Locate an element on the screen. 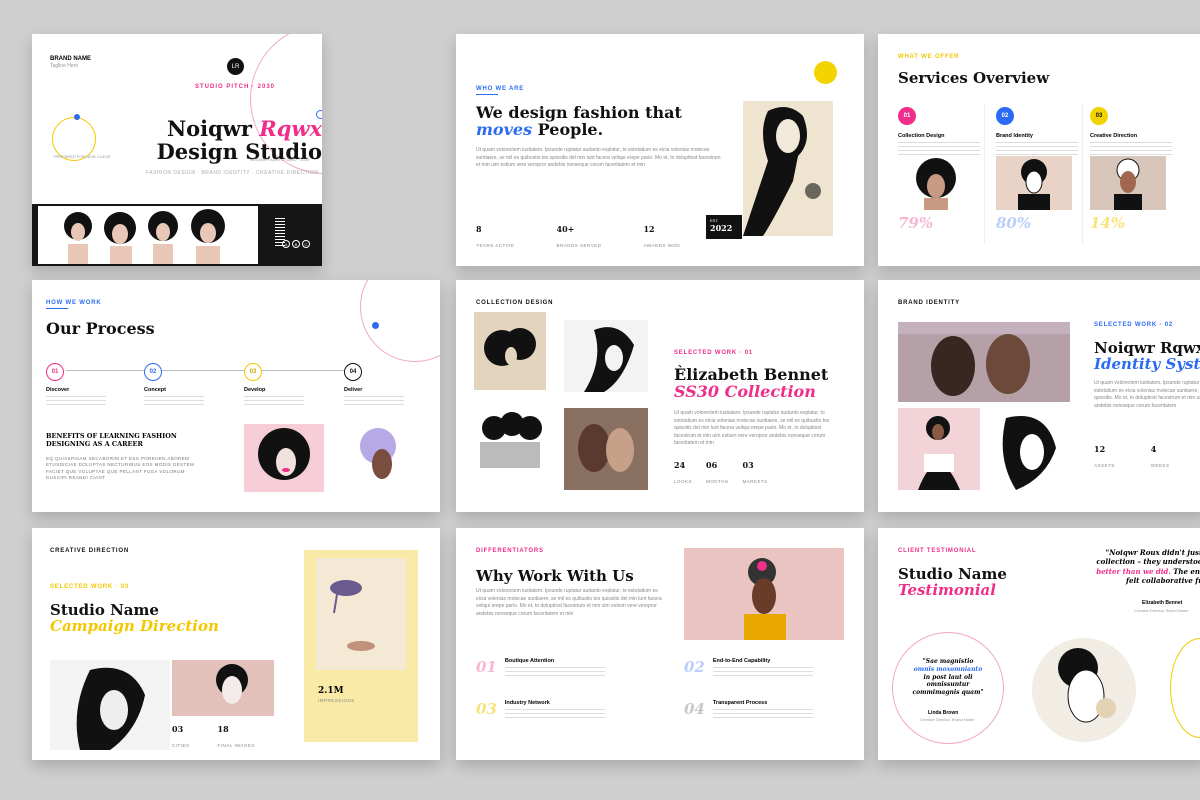  cover-abc: A B C is located at coordinates (296, 244).